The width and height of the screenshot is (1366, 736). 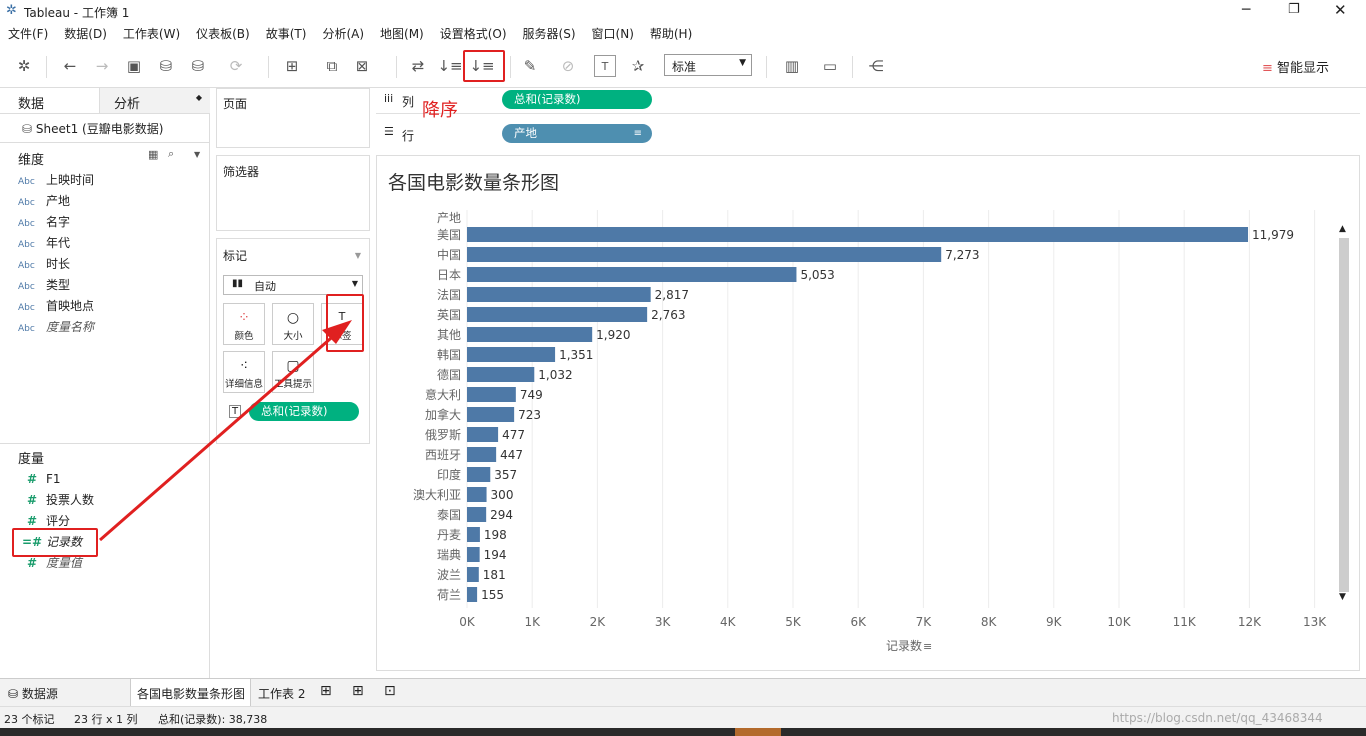 I want to click on number-type-icon: #, so click(x=32, y=500).